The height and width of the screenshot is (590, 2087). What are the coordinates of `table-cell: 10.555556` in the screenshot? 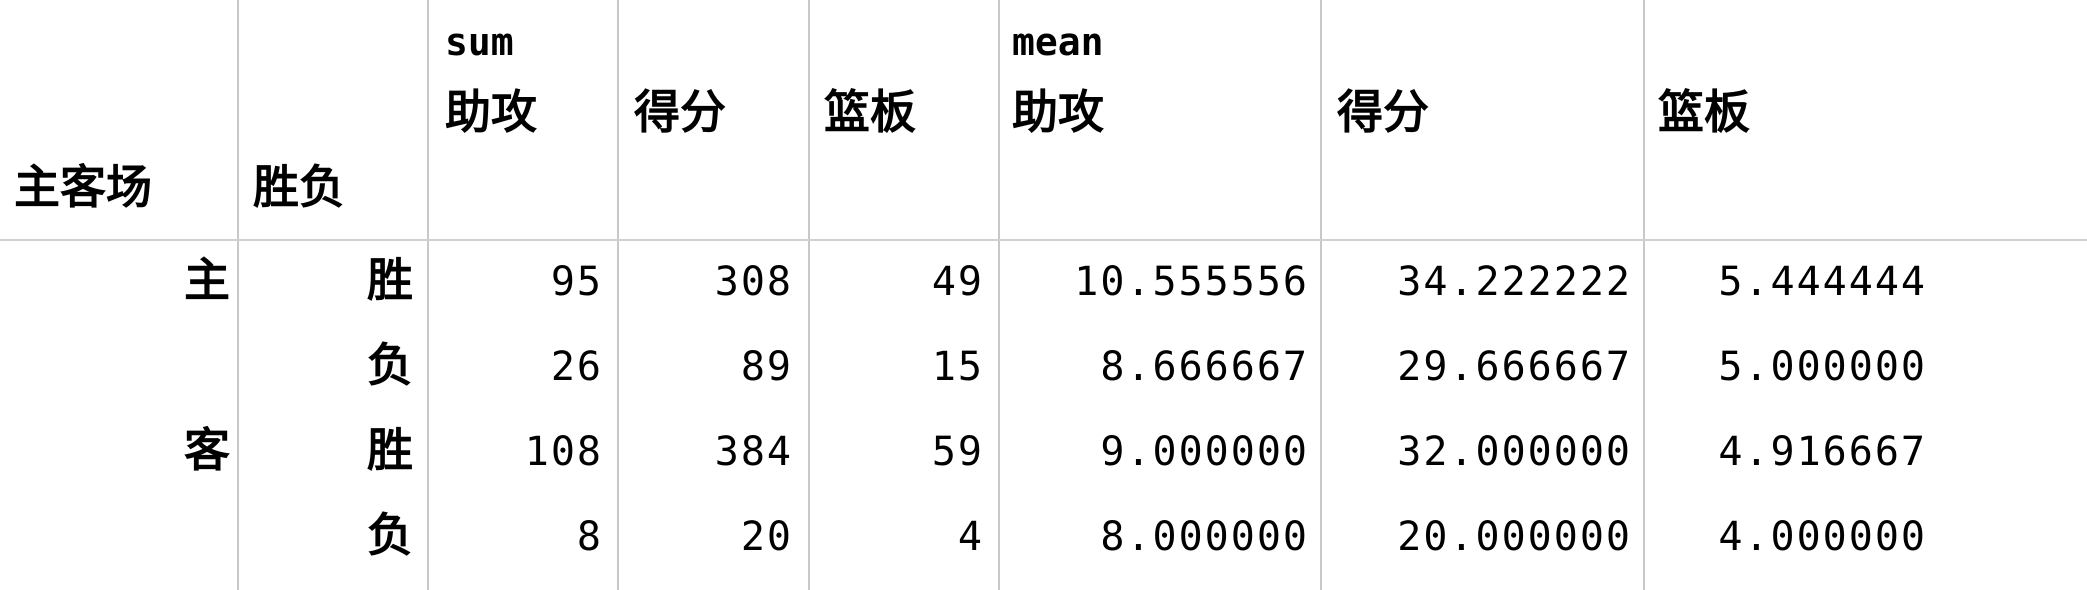 It's located at (1191, 282).